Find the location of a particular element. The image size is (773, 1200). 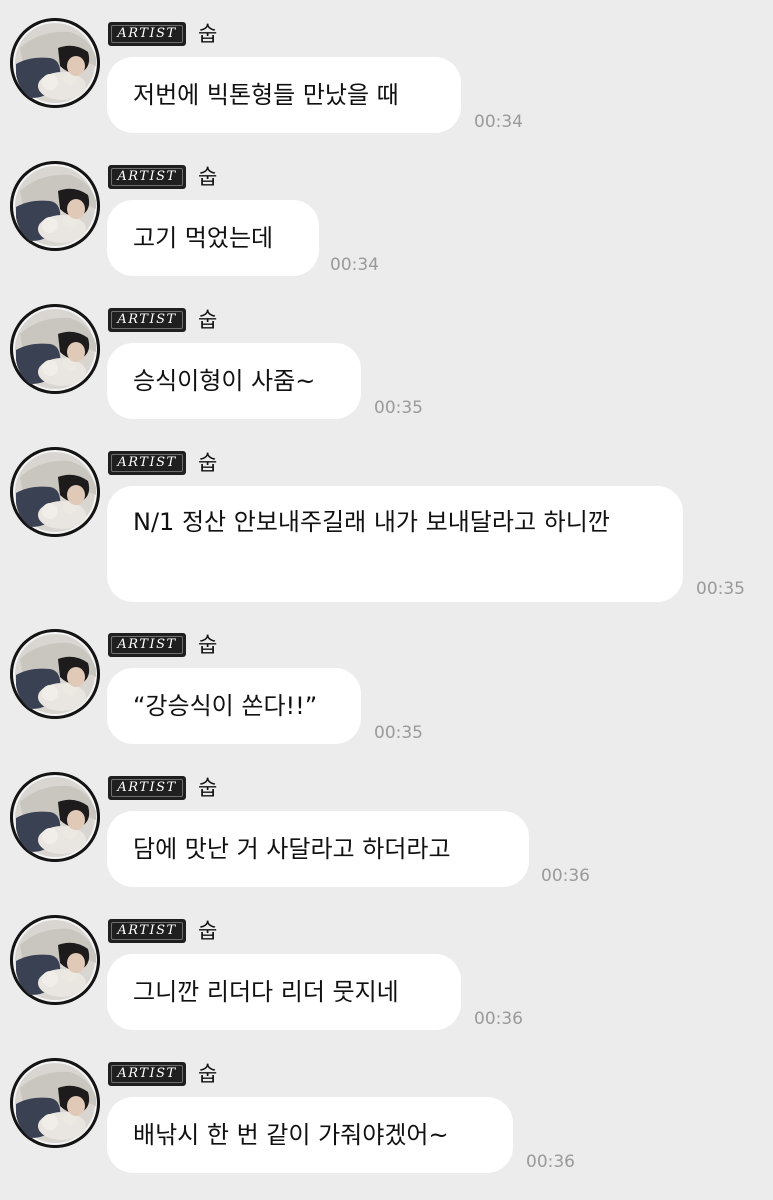

chat-message: ARTIST 숩 담에 맛난 거 사달라고 하더라고 00:36 is located at coordinates (386, 825).